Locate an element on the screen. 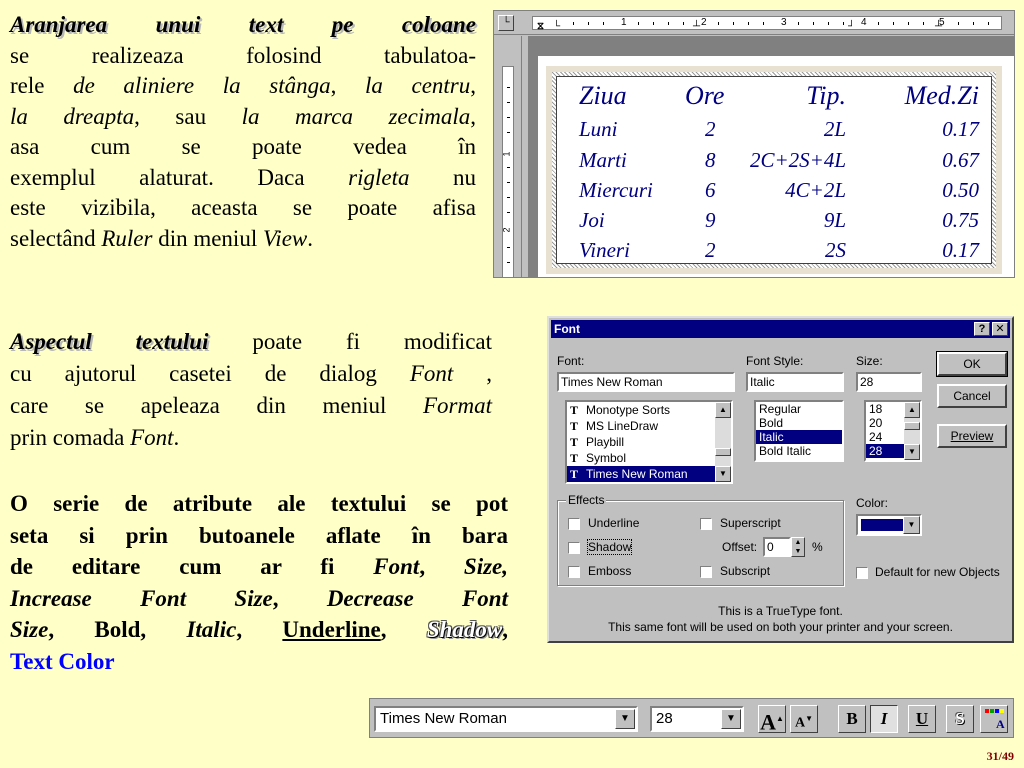 The width and height of the screenshot is (1024, 768). offset-label: Offset: is located at coordinates (740, 547).